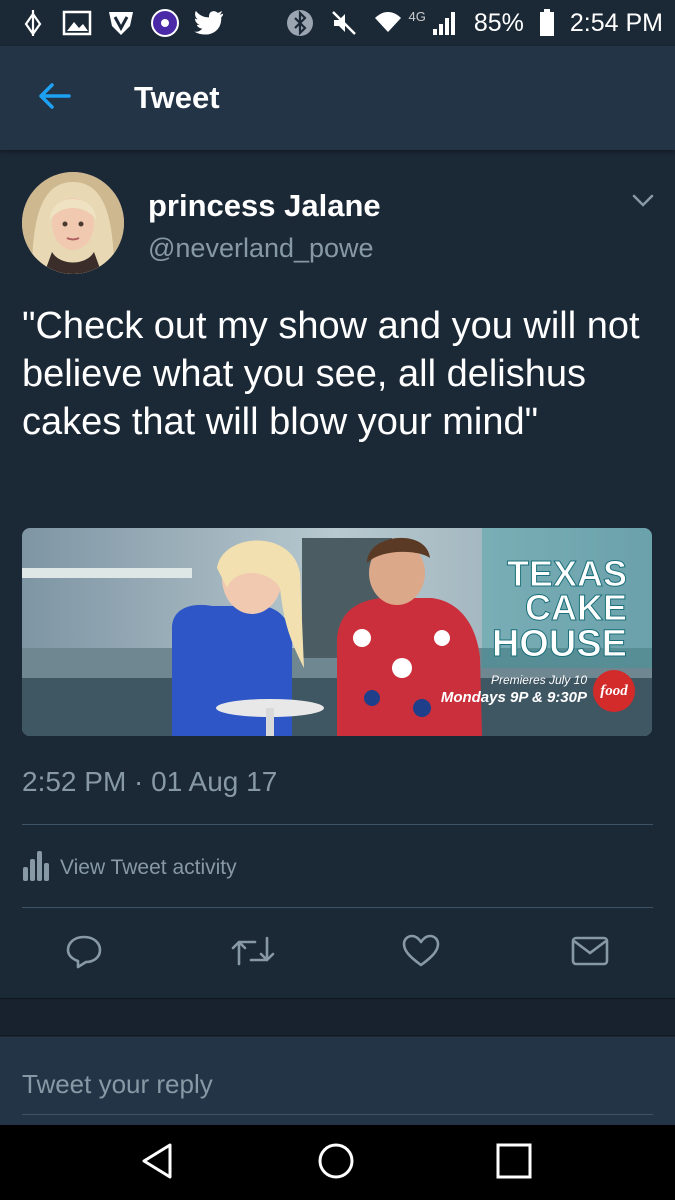 The image size is (675, 1200). What do you see at coordinates (445, 23) in the screenshot?
I see `signal-icon` at bounding box center [445, 23].